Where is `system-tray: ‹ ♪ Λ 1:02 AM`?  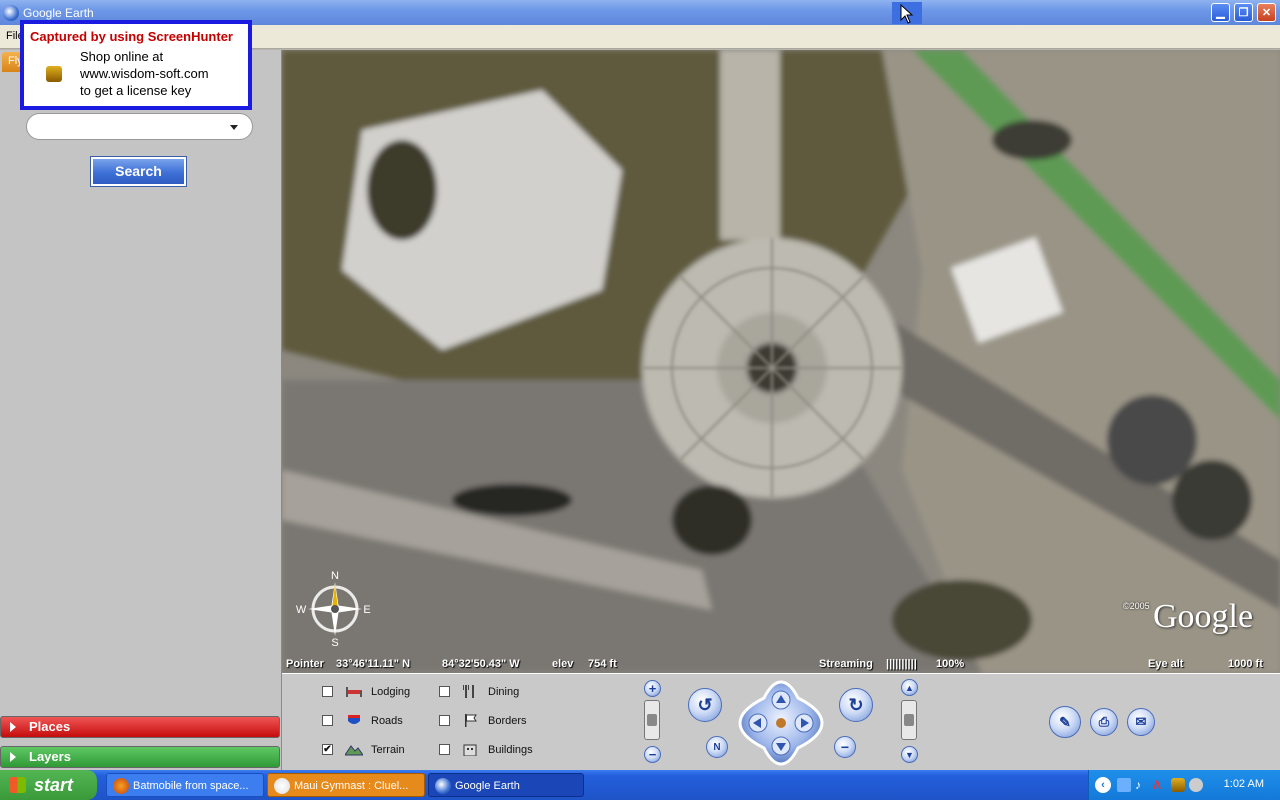 system-tray: ‹ ♪ Λ 1:02 AM is located at coordinates (1184, 785).